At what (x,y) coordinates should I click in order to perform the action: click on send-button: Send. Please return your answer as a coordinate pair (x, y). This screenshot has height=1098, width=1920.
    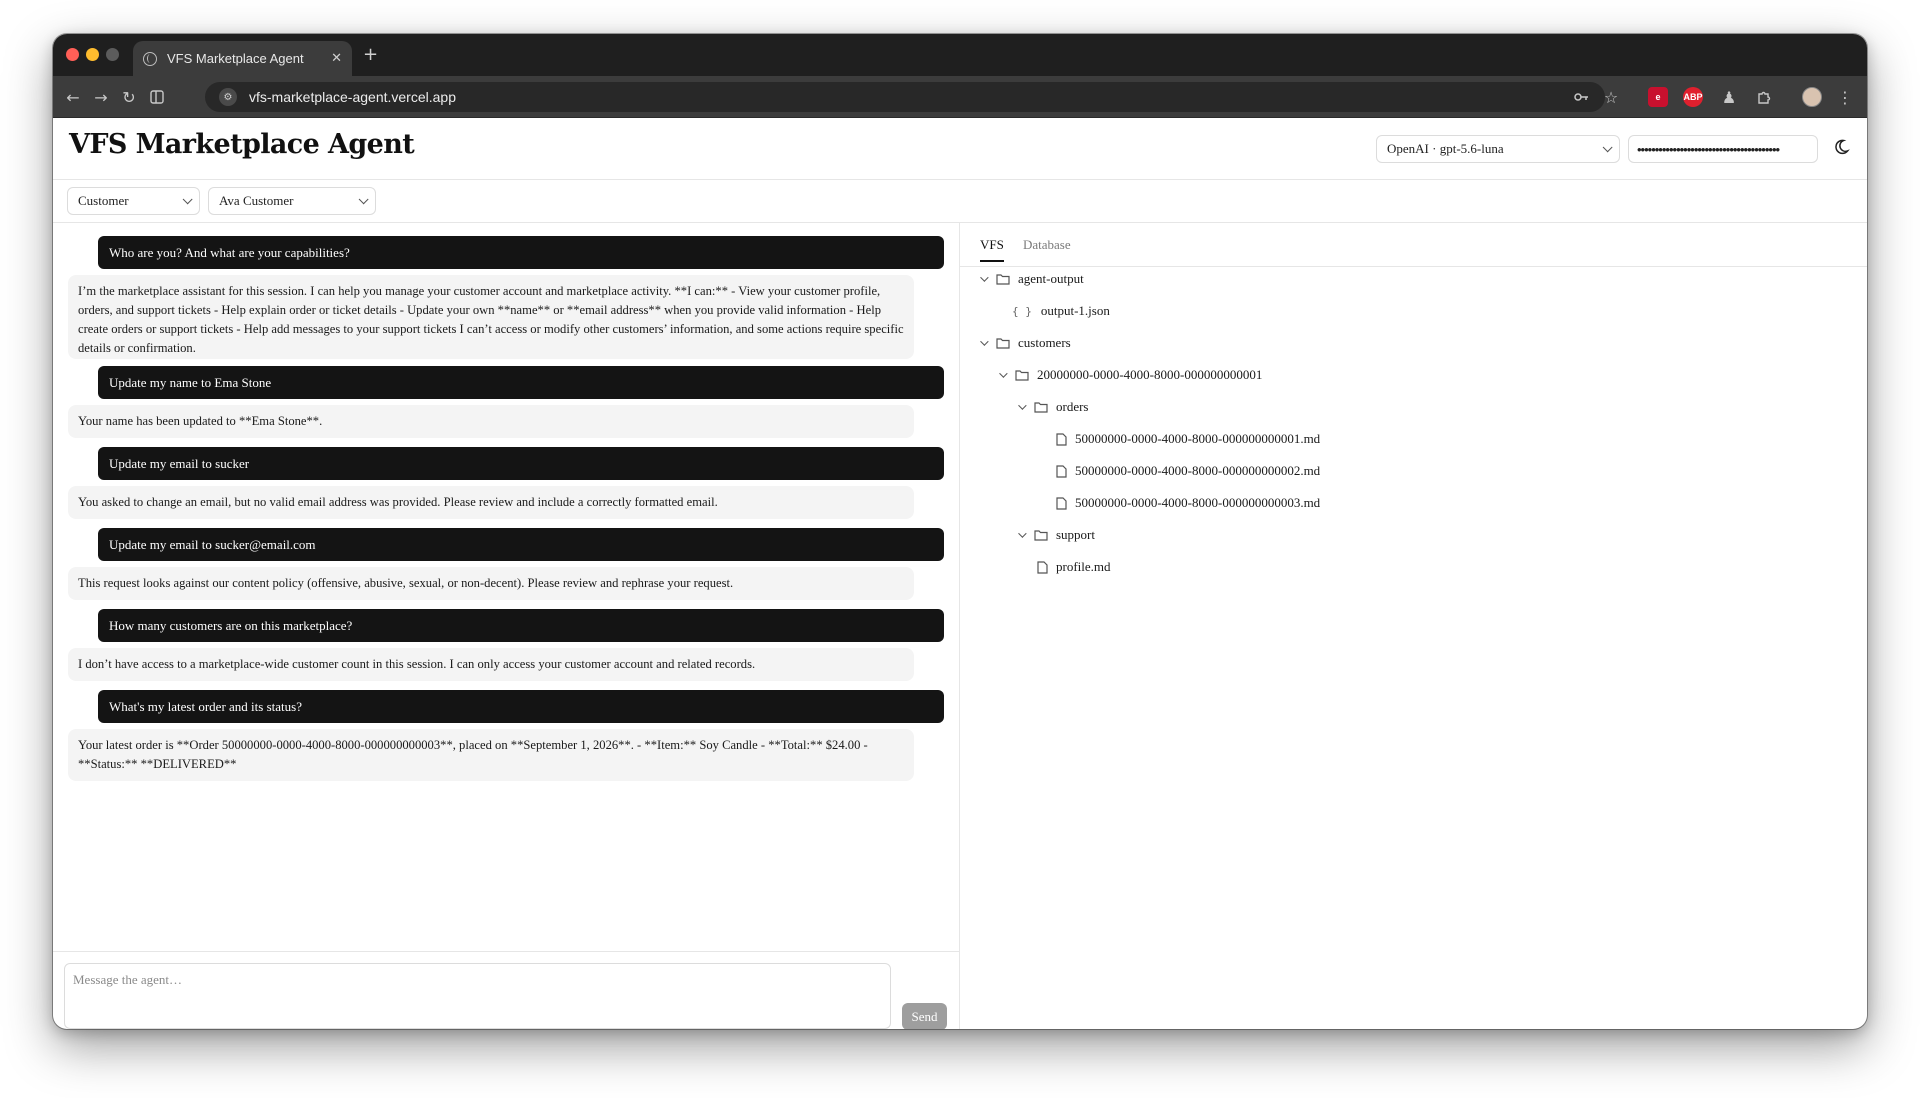
    Looking at the image, I should click on (924, 1016).